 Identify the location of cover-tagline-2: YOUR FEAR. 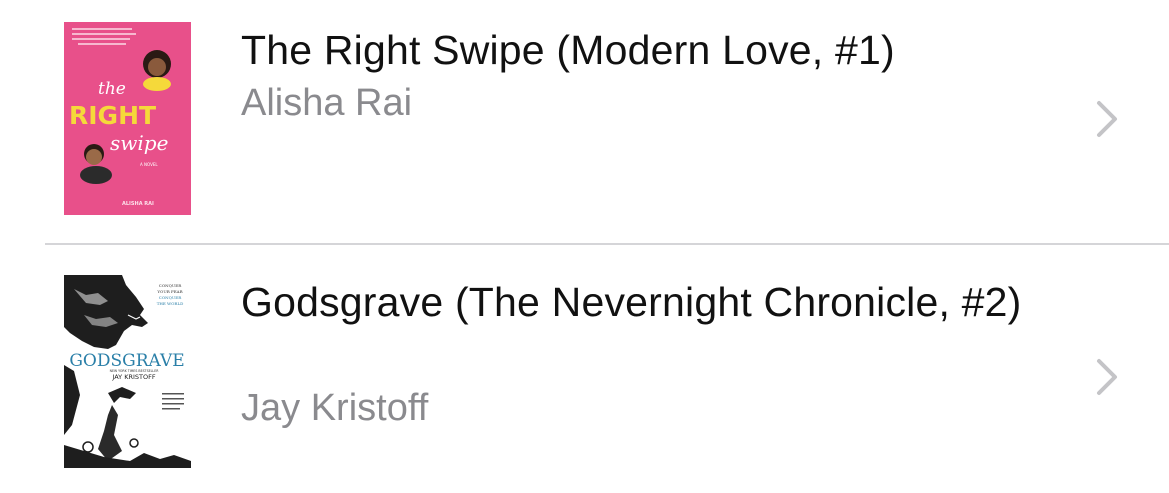
(169, 291).